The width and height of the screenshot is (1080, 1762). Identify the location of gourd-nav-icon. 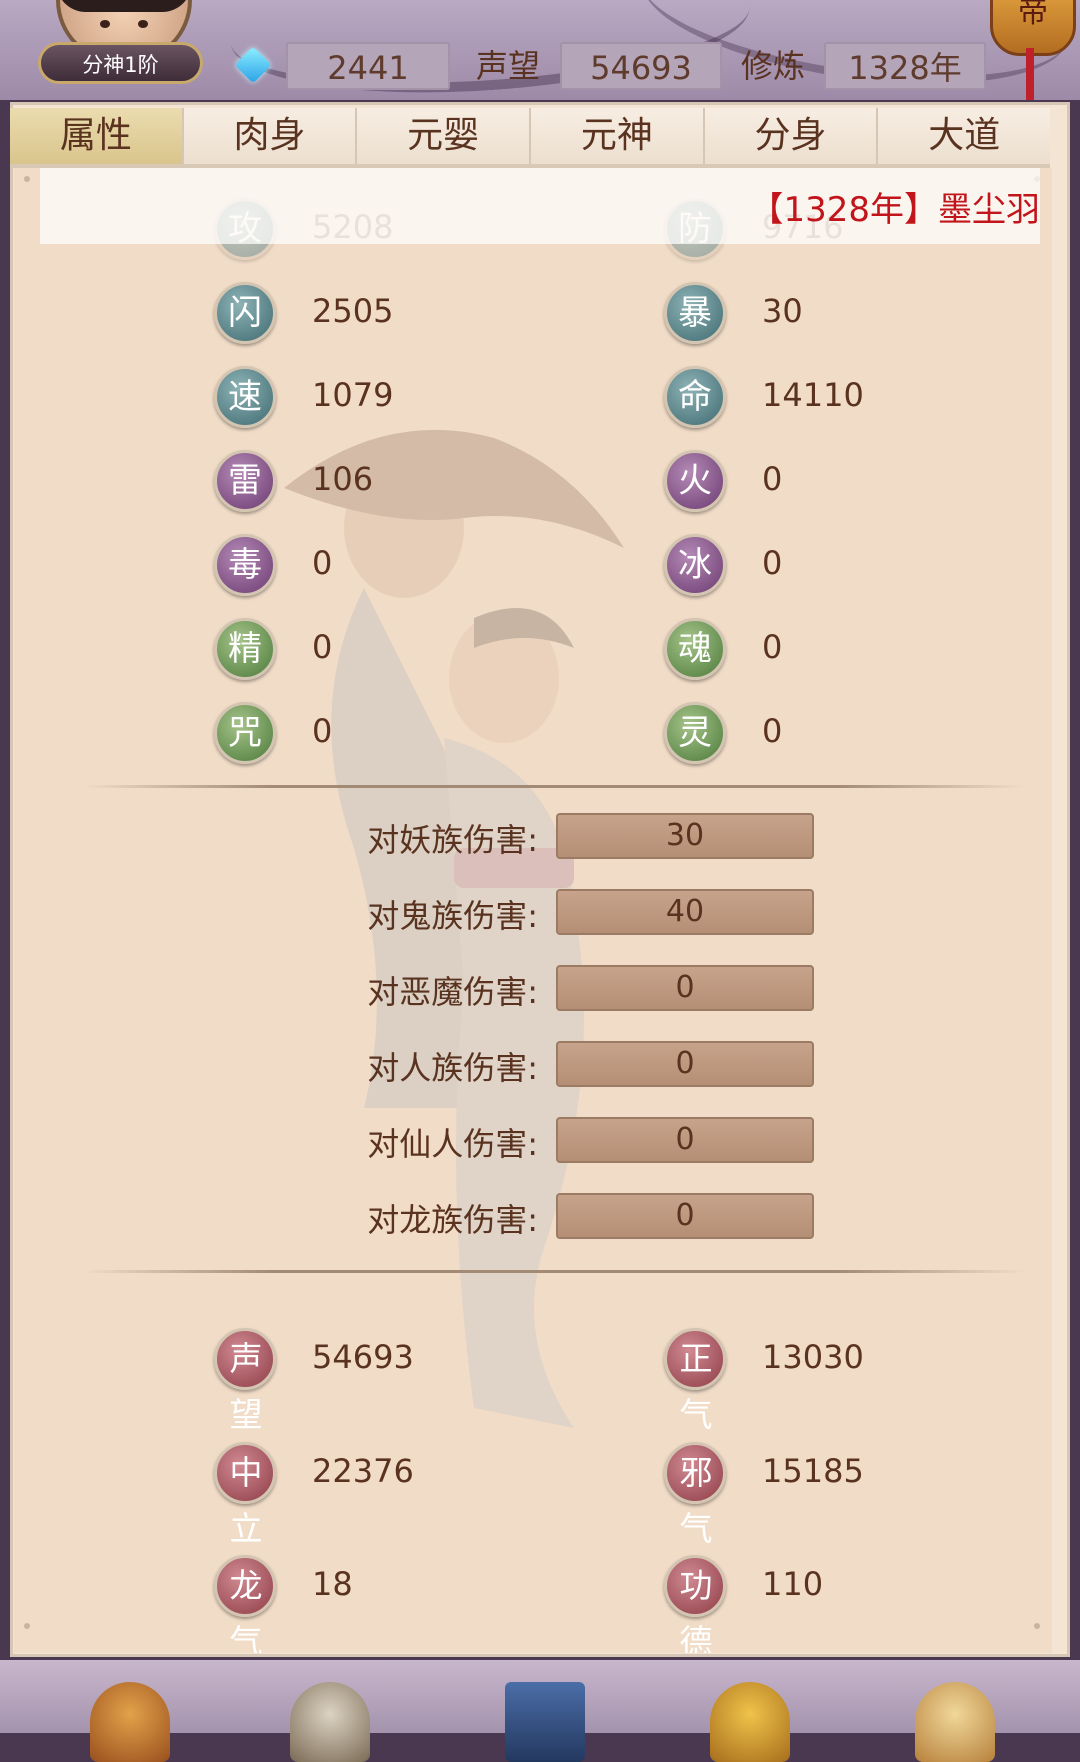
(955, 1722).